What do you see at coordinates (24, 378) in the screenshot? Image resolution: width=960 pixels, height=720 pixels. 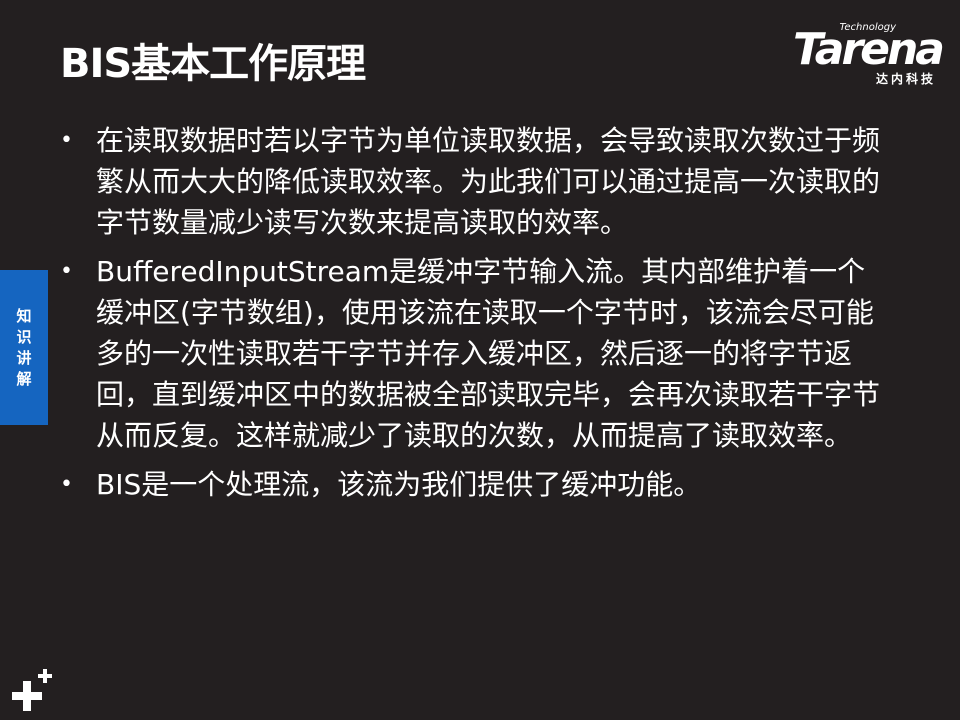 I see `side-tab-char: 解` at bounding box center [24, 378].